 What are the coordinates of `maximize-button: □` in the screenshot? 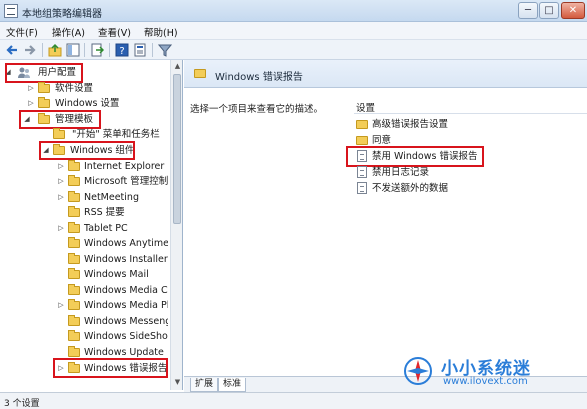 It's located at (549, 10).